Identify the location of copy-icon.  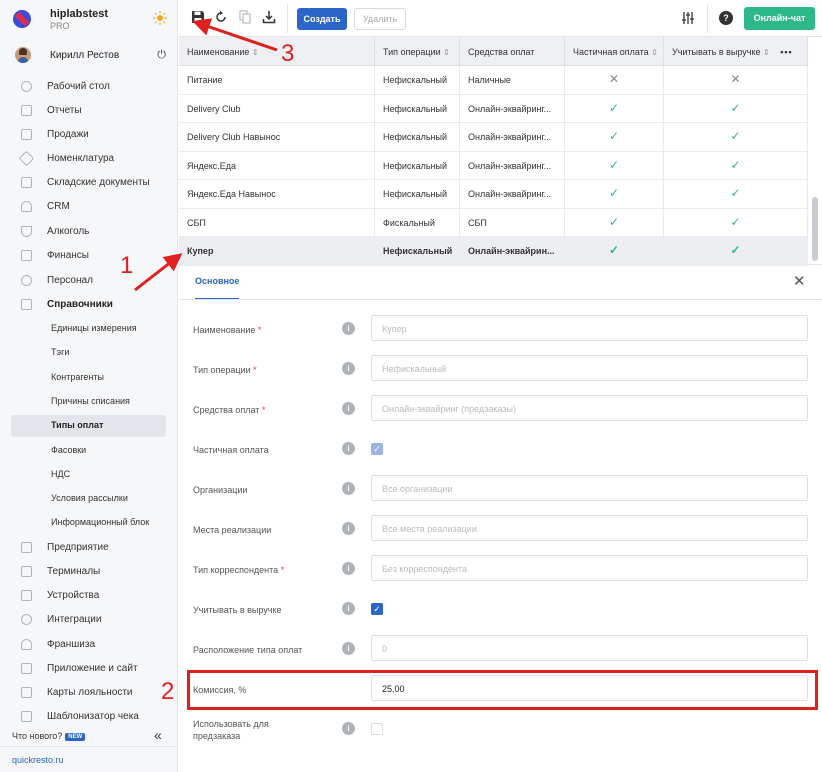
(245, 17).